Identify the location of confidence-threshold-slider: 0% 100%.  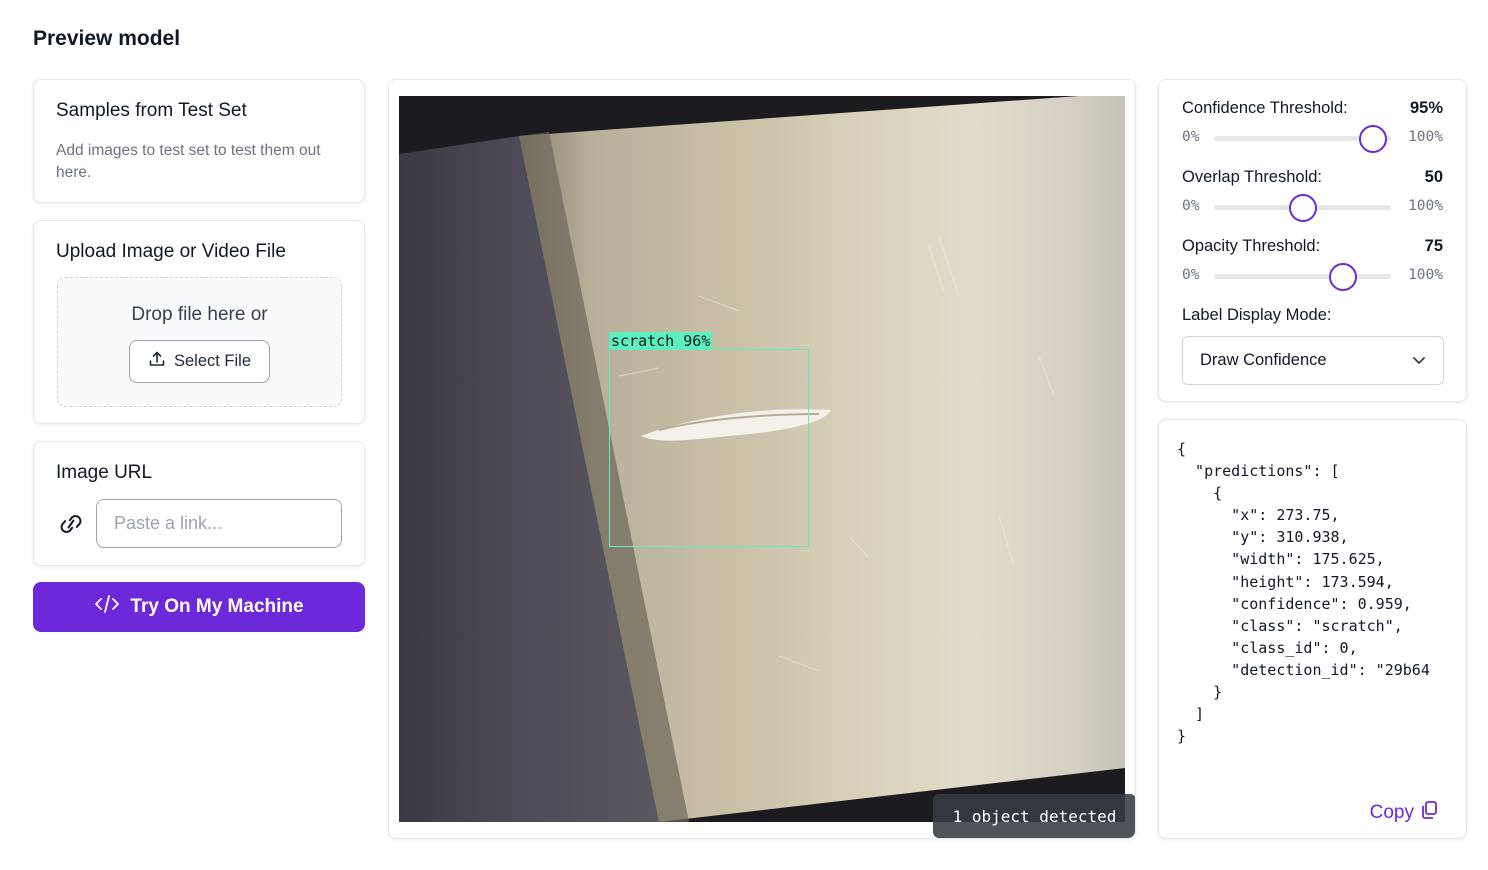
(1312, 139).